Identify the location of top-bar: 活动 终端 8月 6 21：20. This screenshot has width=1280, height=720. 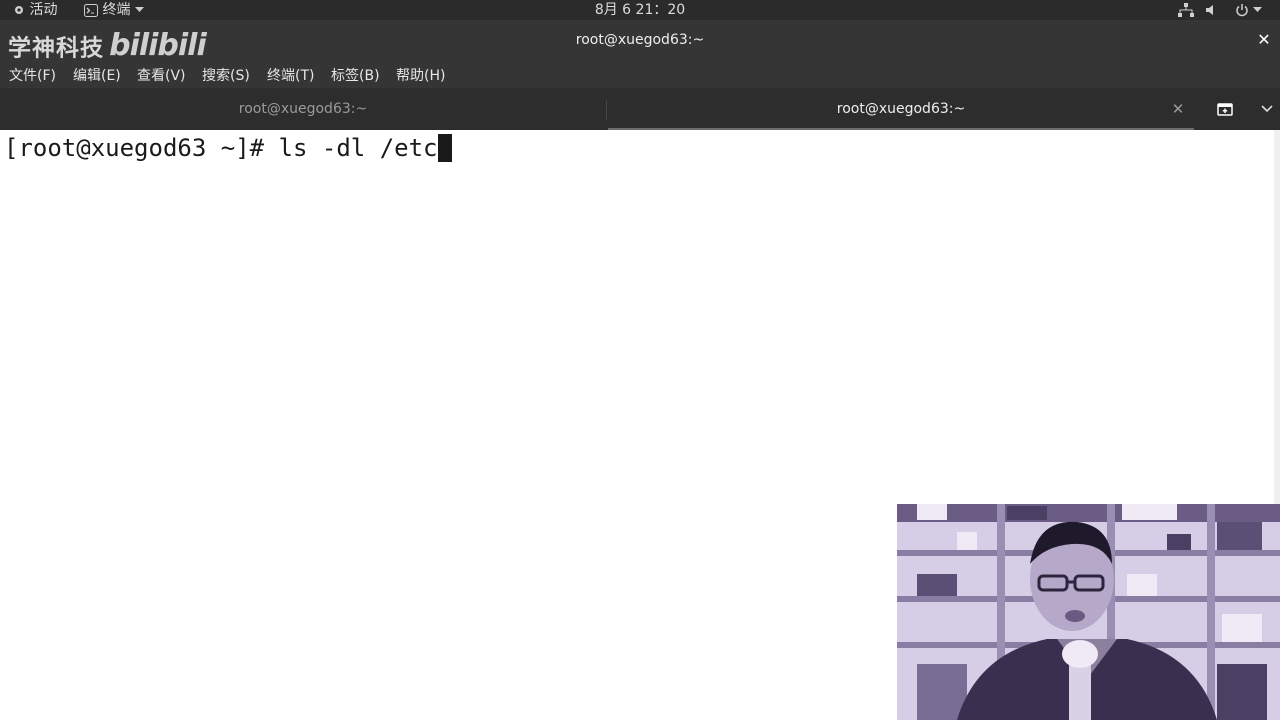
(640, 10).